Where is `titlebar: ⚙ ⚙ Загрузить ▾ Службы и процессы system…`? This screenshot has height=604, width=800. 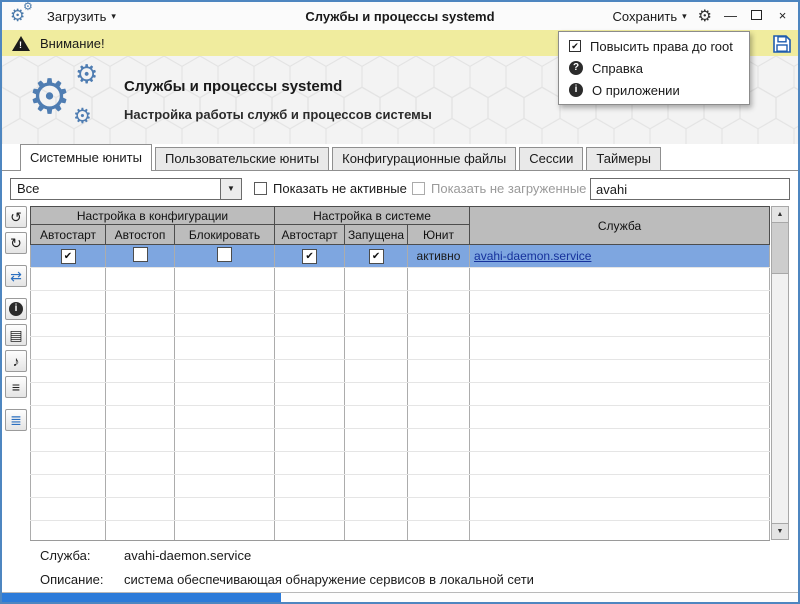
titlebar: ⚙ ⚙ Загрузить ▾ Службы и процессы system… is located at coordinates (400, 16).